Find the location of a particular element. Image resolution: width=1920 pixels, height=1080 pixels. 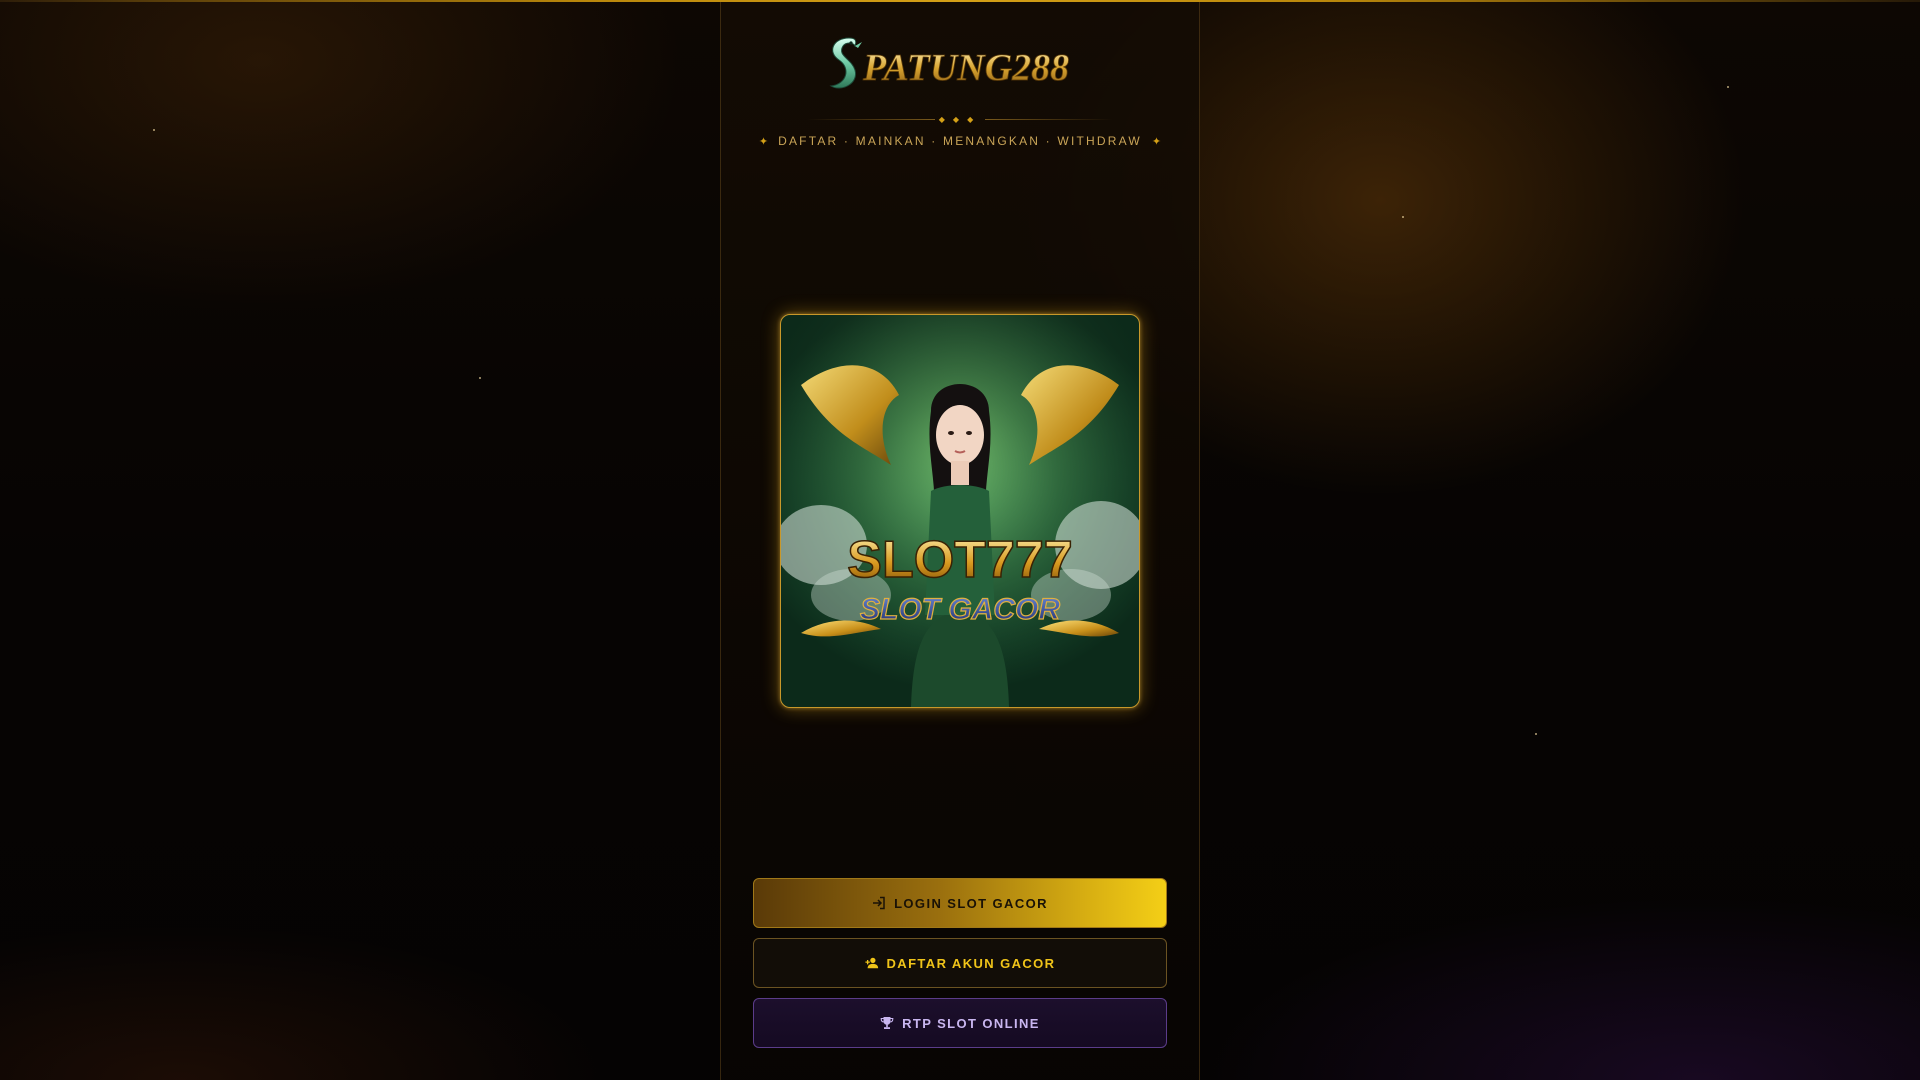

login-button-label: LOGIN SLOT GACOR is located at coordinates (971, 903).